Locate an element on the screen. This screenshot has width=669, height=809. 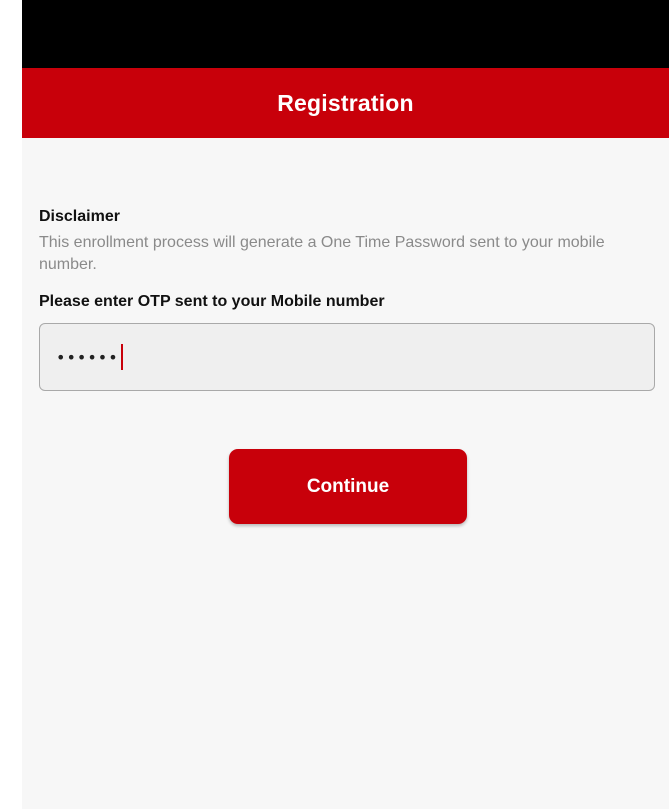
app-bar: Registration is located at coordinates (345, 103).